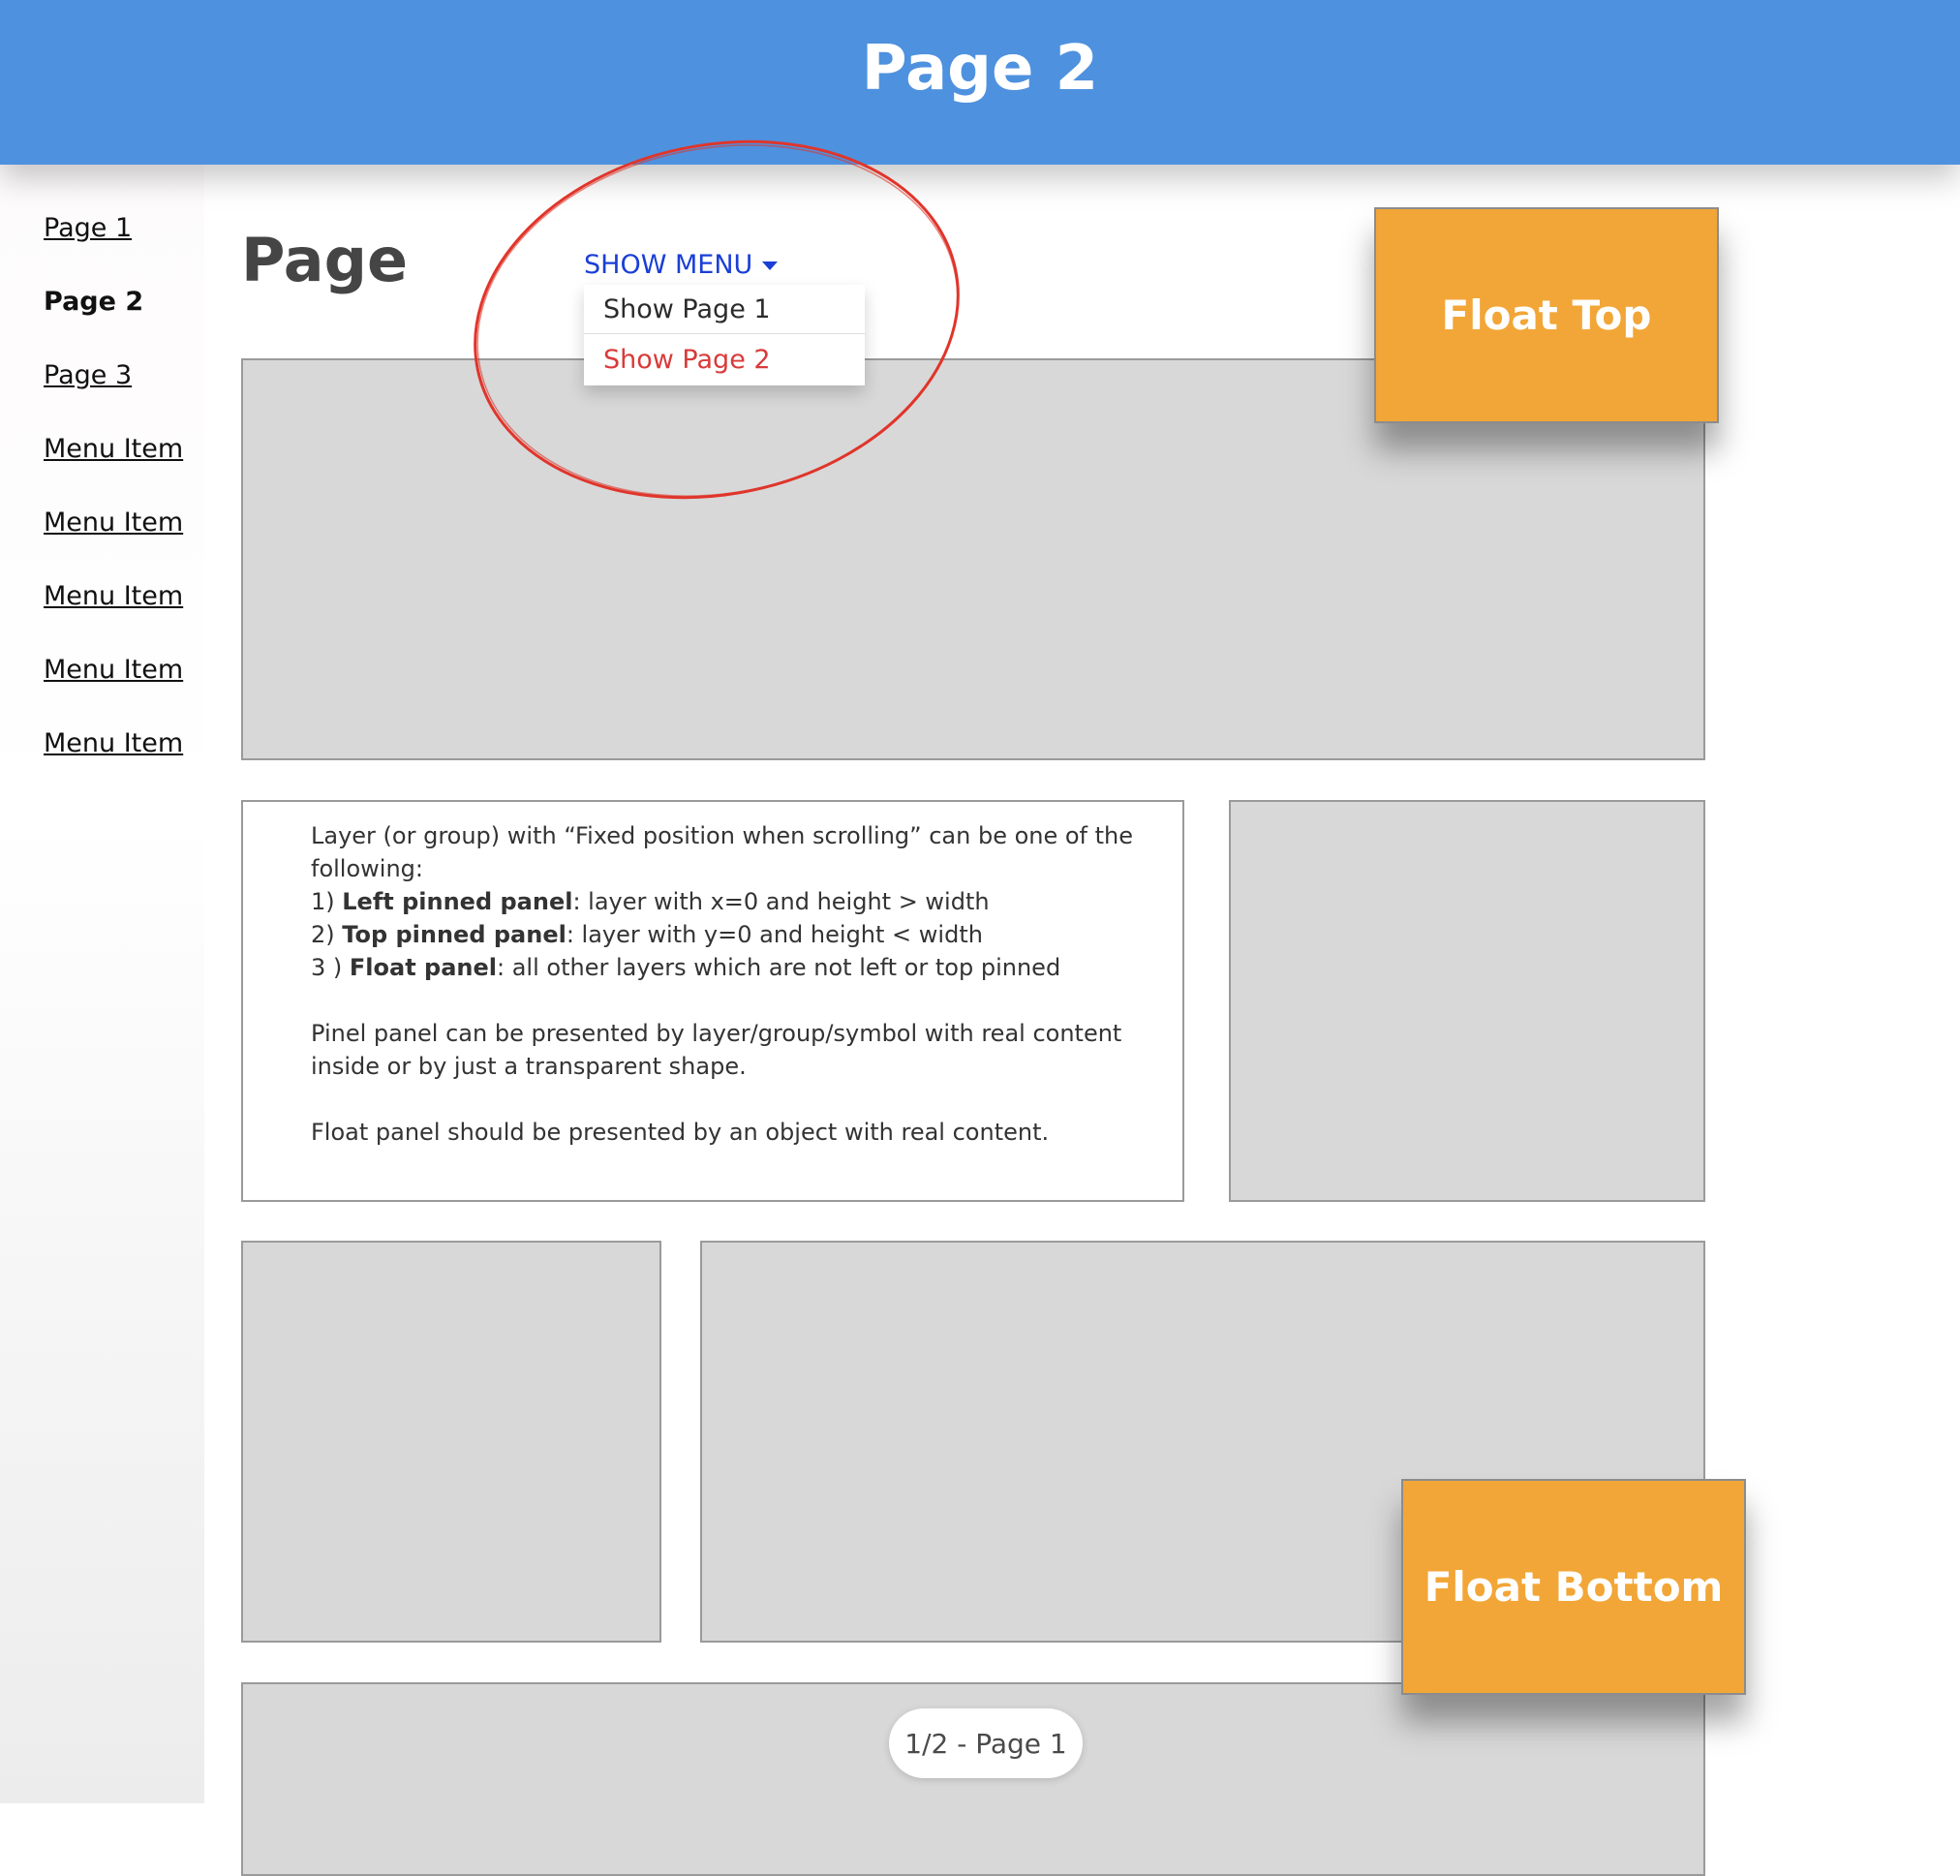 Image resolution: width=1960 pixels, height=1876 pixels. What do you see at coordinates (88, 228) in the screenshot?
I see `sidebar-item-page-1: Page 1` at bounding box center [88, 228].